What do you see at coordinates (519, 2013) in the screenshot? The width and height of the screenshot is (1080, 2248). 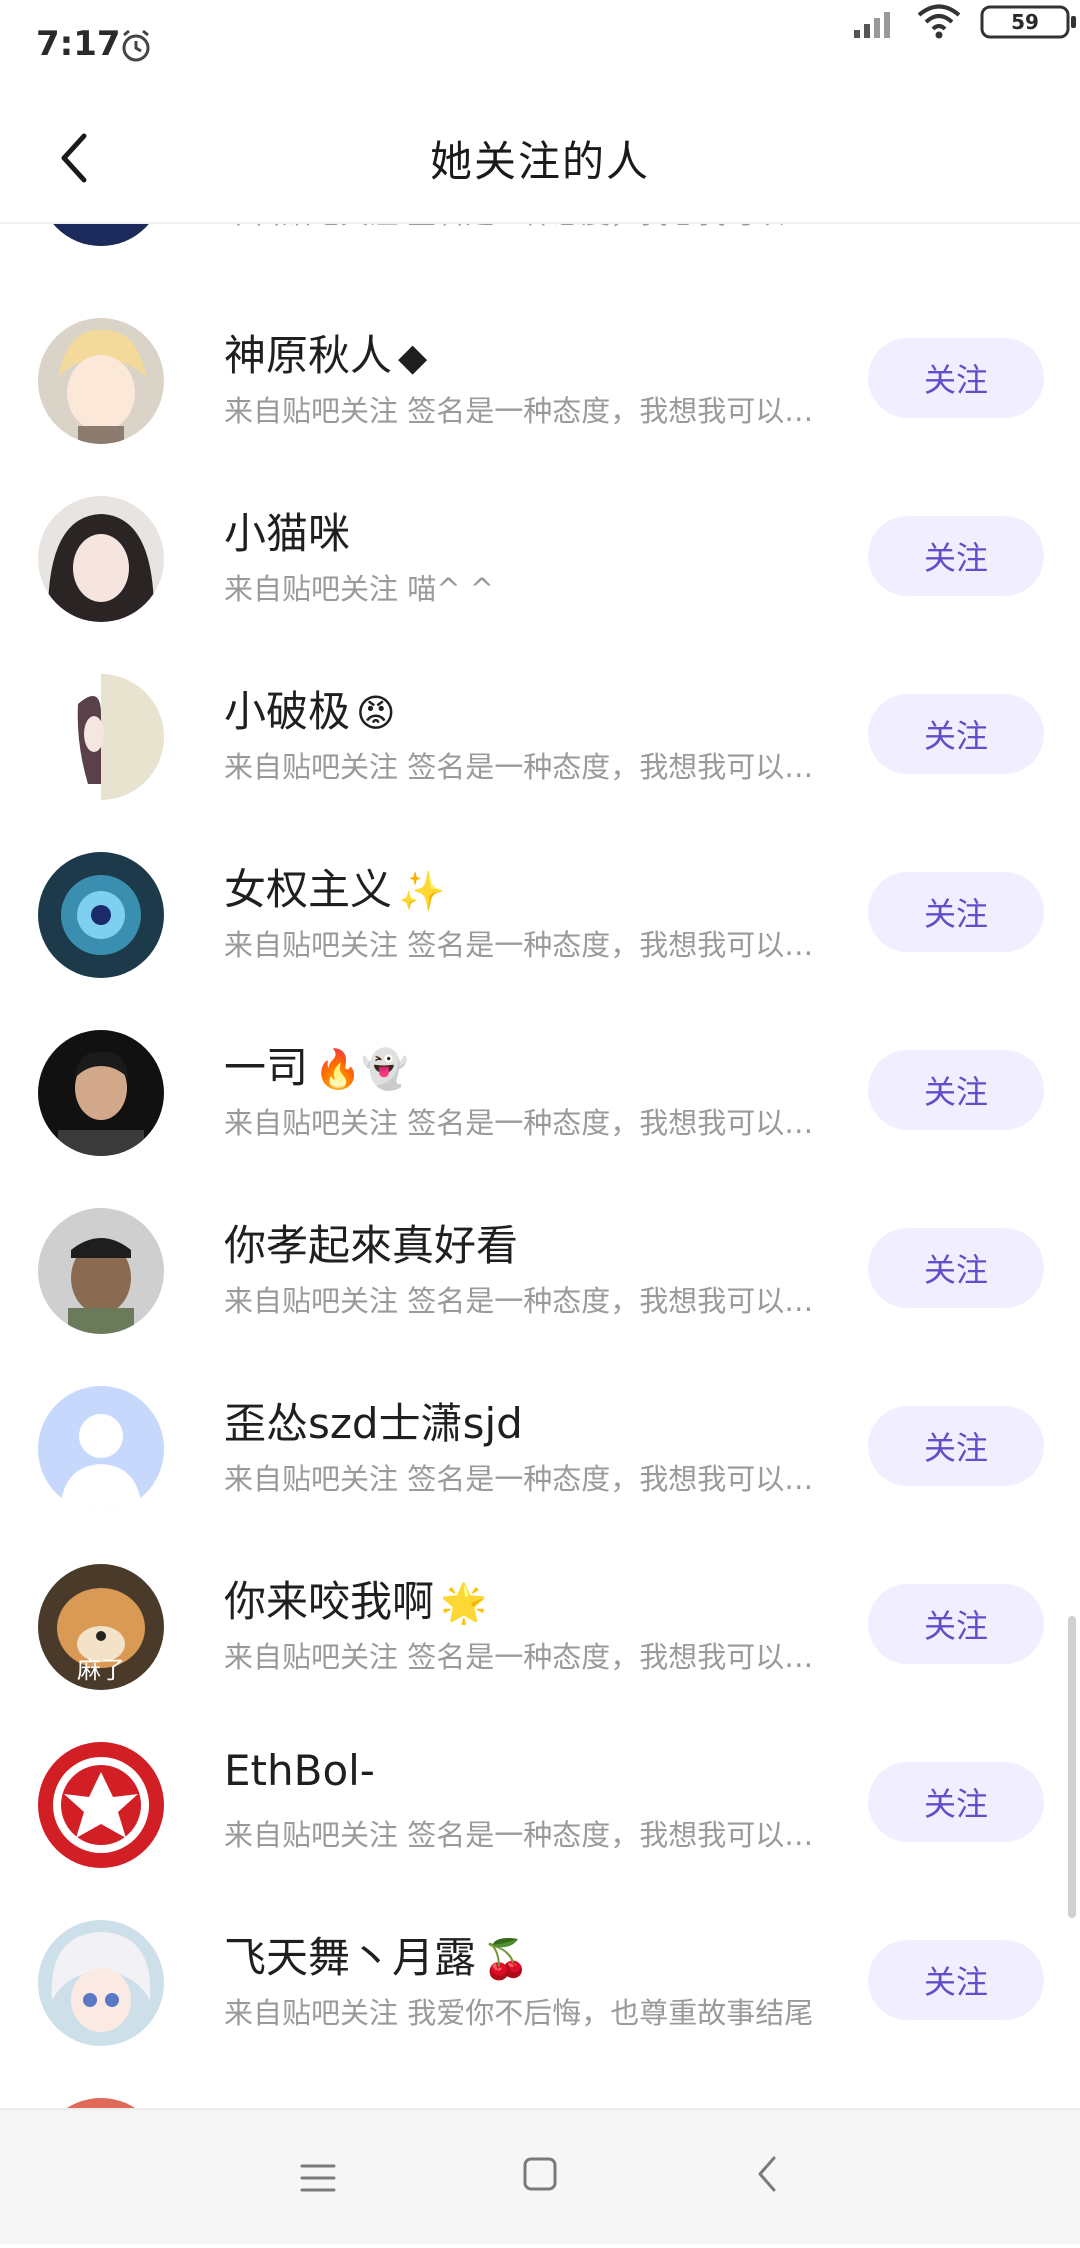 I see `user-description: 来自贴吧关注 我爱你不后悔，也尊重故事结尾` at bounding box center [519, 2013].